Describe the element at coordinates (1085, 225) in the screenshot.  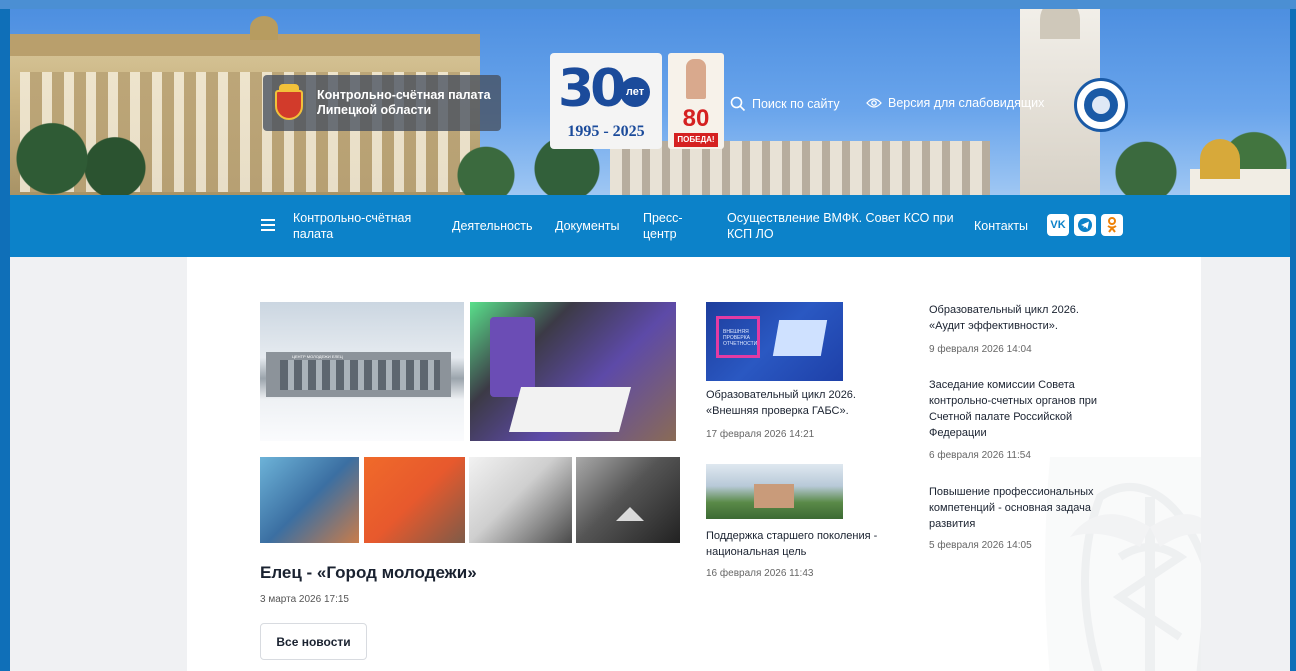
I see `telegram-icon` at that location.